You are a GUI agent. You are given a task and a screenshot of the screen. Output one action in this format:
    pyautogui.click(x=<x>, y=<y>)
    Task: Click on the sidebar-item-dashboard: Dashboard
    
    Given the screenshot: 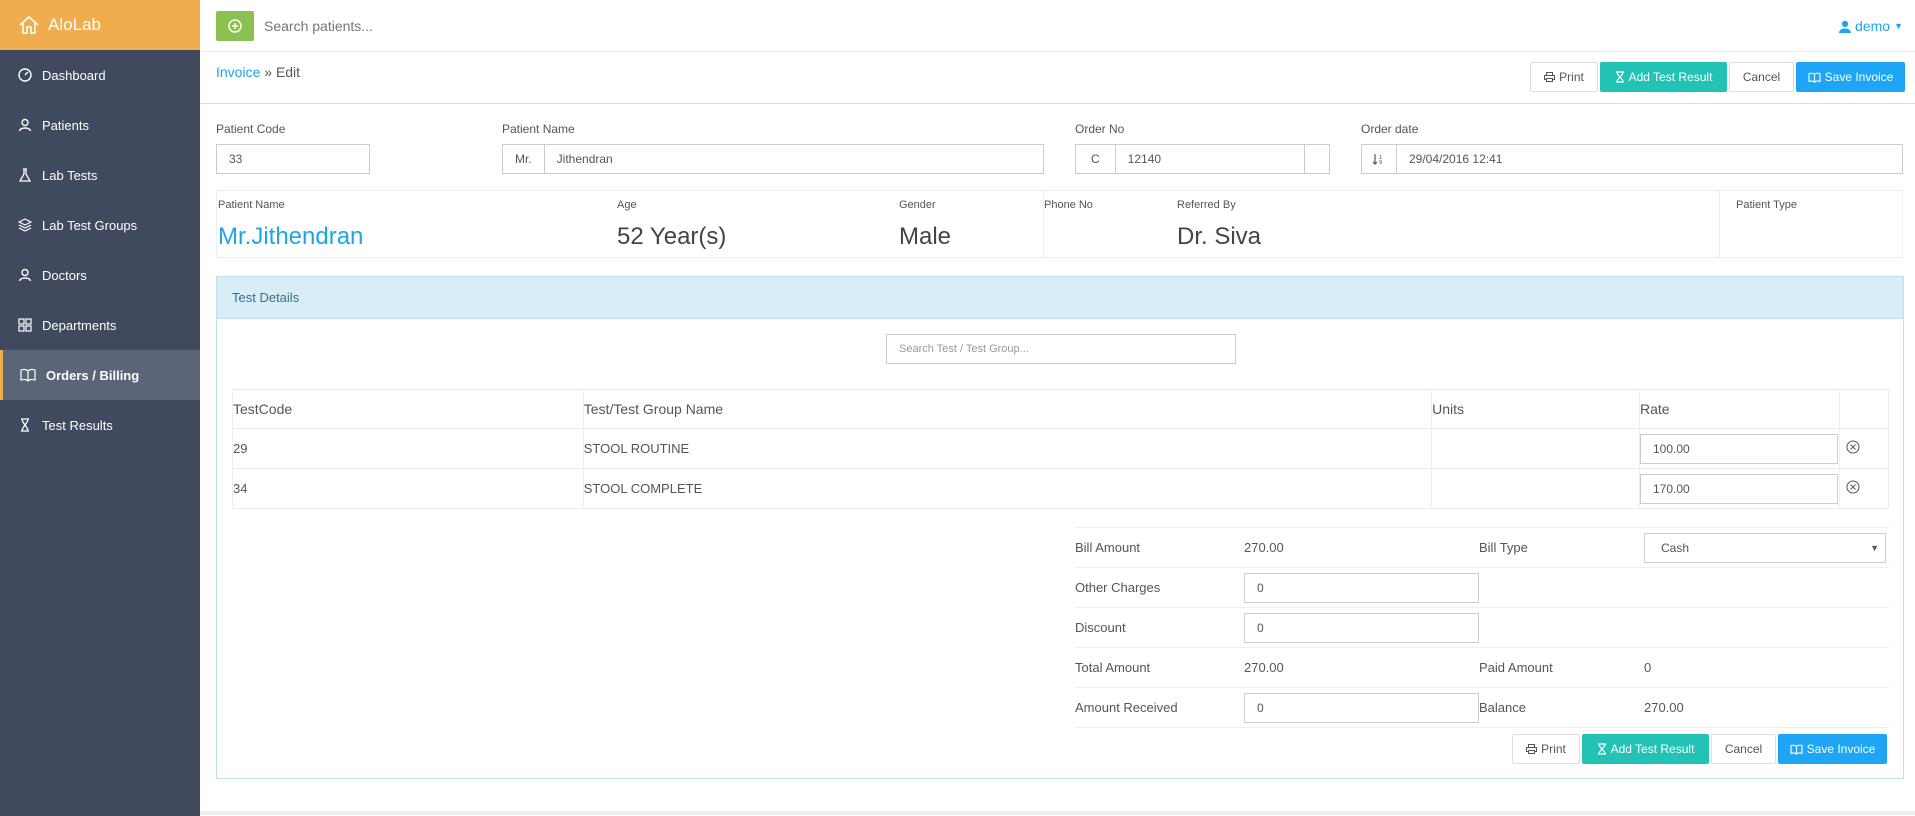 What is the action you would take?
    pyautogui.click(x=100, y=75)
    